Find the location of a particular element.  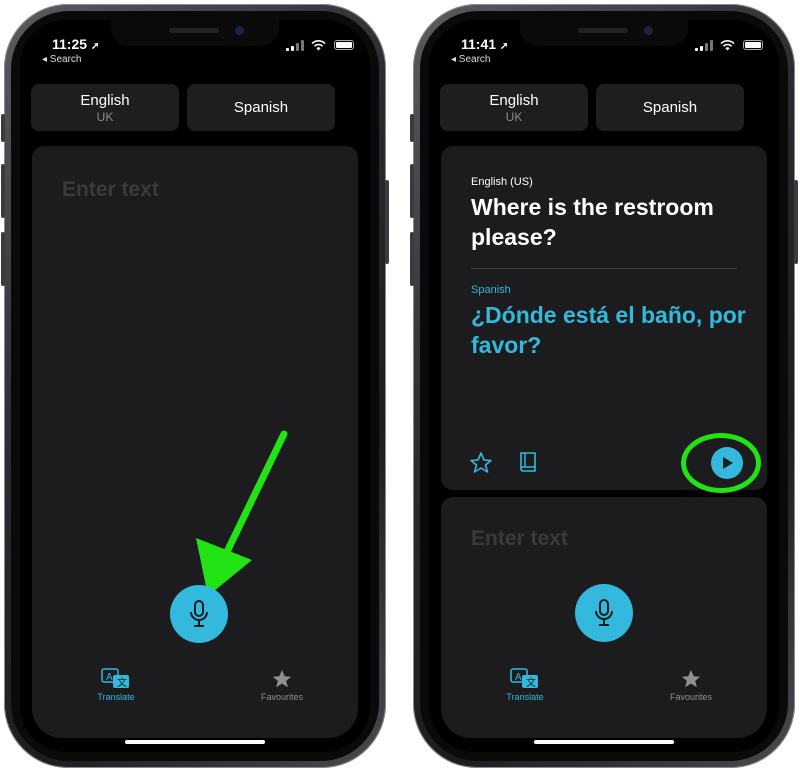

star-icon is located at coordinates (481, 463).